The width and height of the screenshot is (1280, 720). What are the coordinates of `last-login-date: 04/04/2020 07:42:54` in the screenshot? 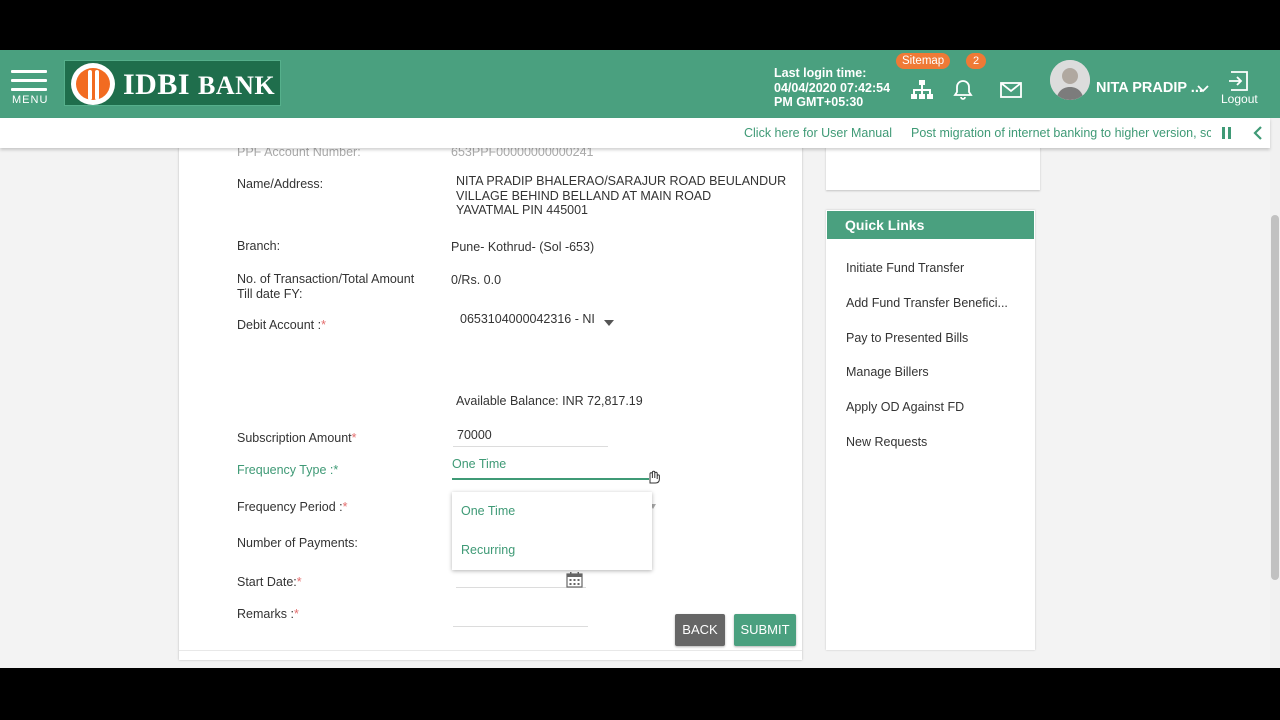 It's located at (832, 87).